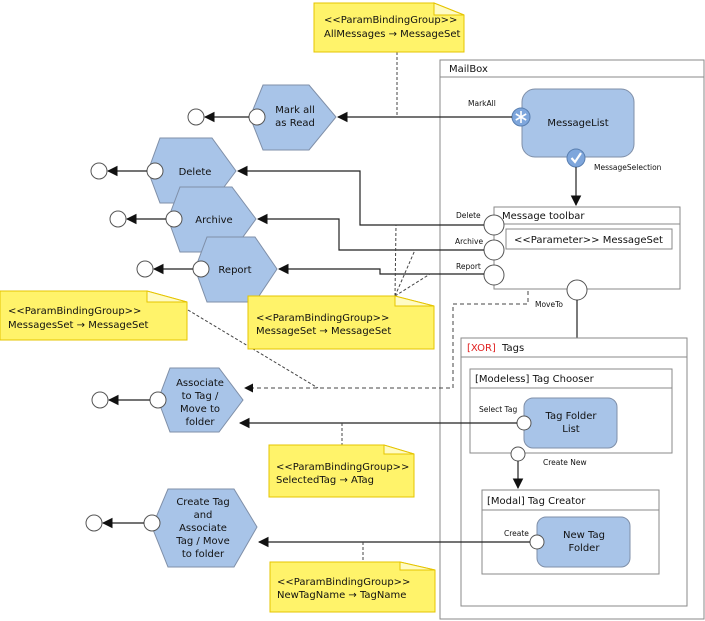 The width and height of the screenshot is (705, 621). I want to click on xor-label: [XOR], so click(481, 348).